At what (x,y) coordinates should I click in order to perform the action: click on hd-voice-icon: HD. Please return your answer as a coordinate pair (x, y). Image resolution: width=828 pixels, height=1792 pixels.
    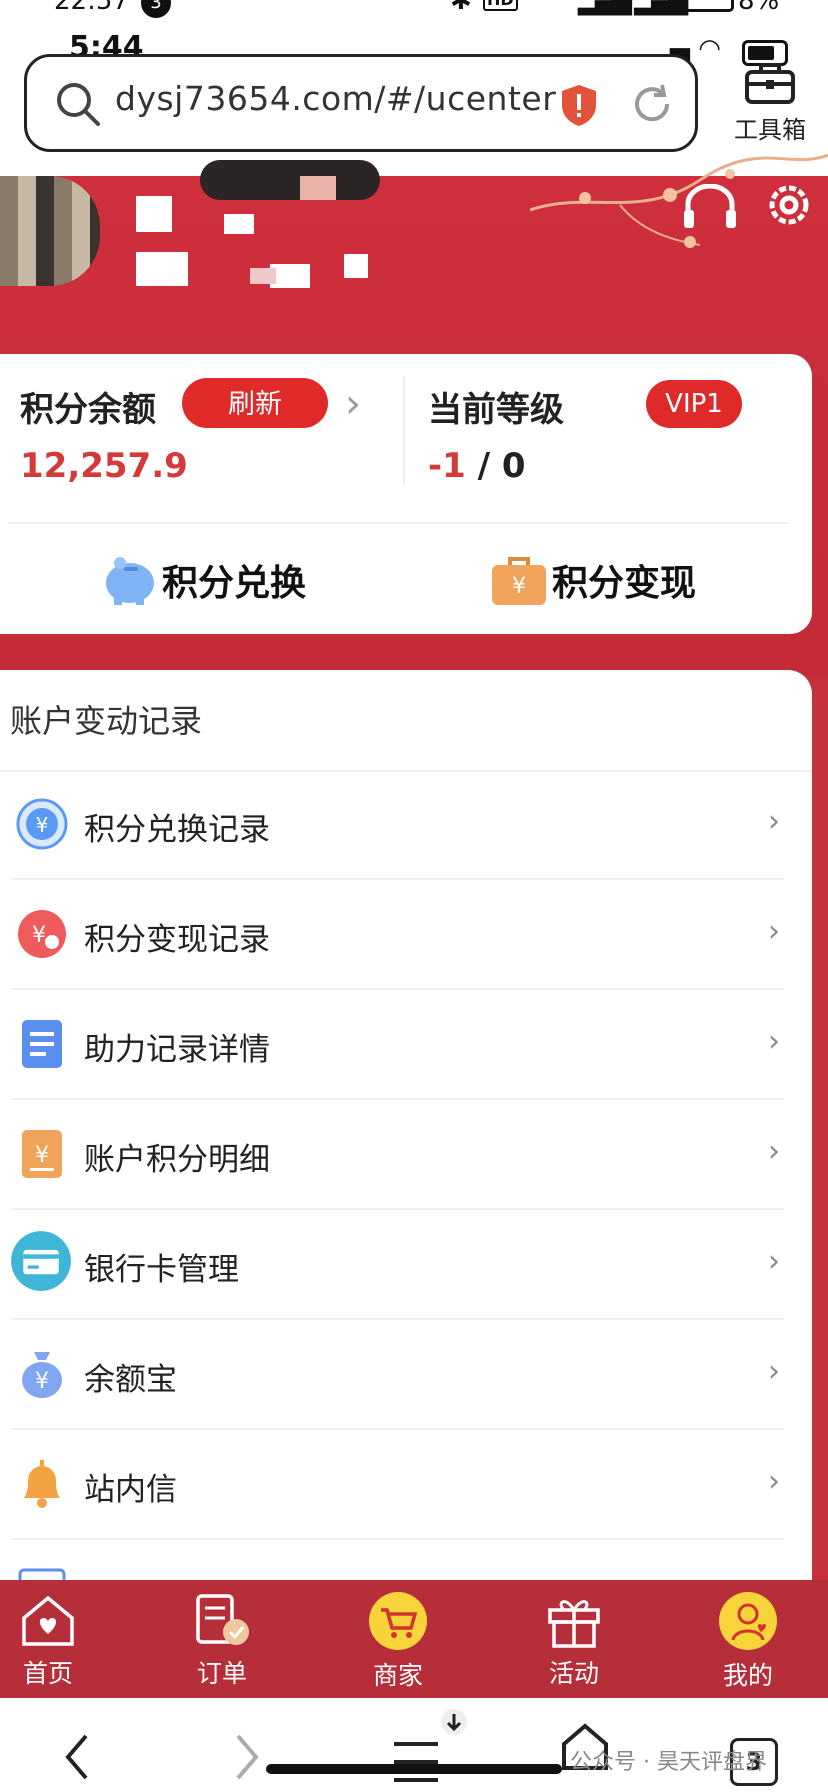
    Looking at the image, I should click on (500, 5).